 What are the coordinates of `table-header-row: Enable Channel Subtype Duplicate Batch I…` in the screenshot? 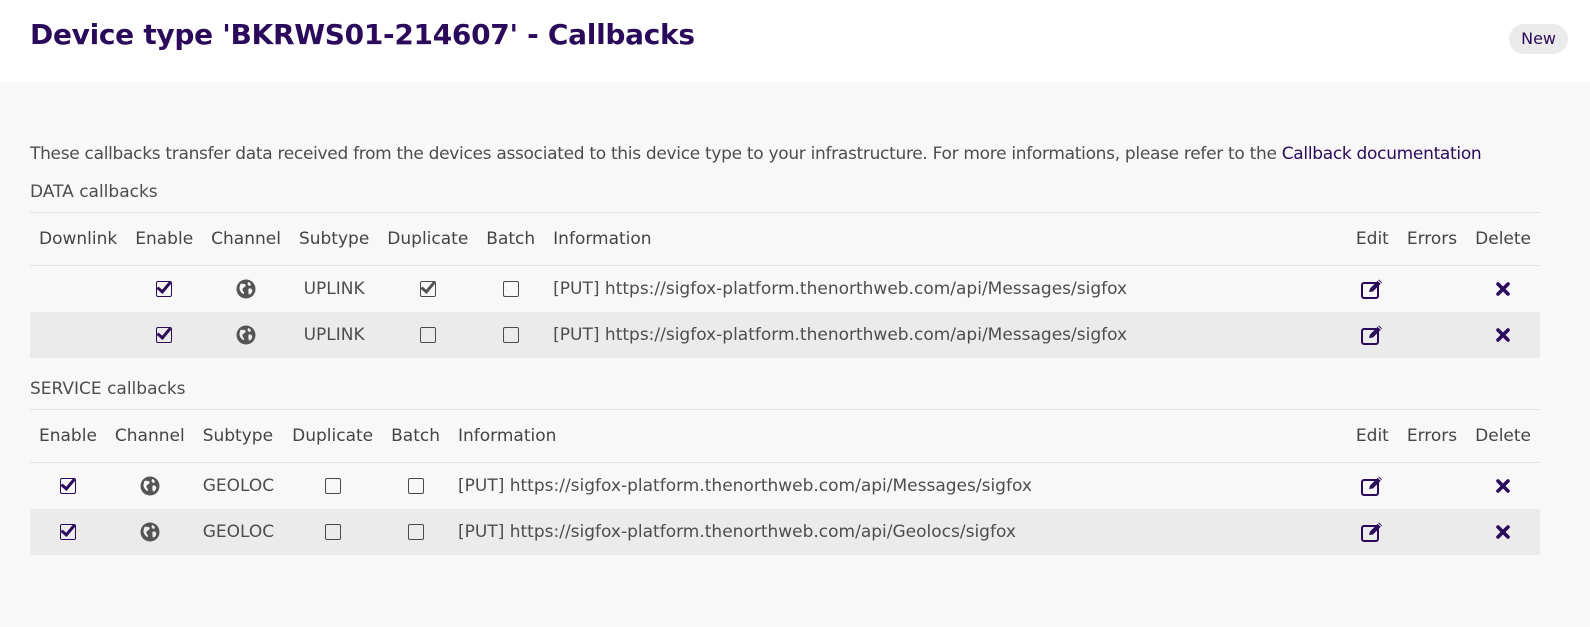 It's located at (785, 436).